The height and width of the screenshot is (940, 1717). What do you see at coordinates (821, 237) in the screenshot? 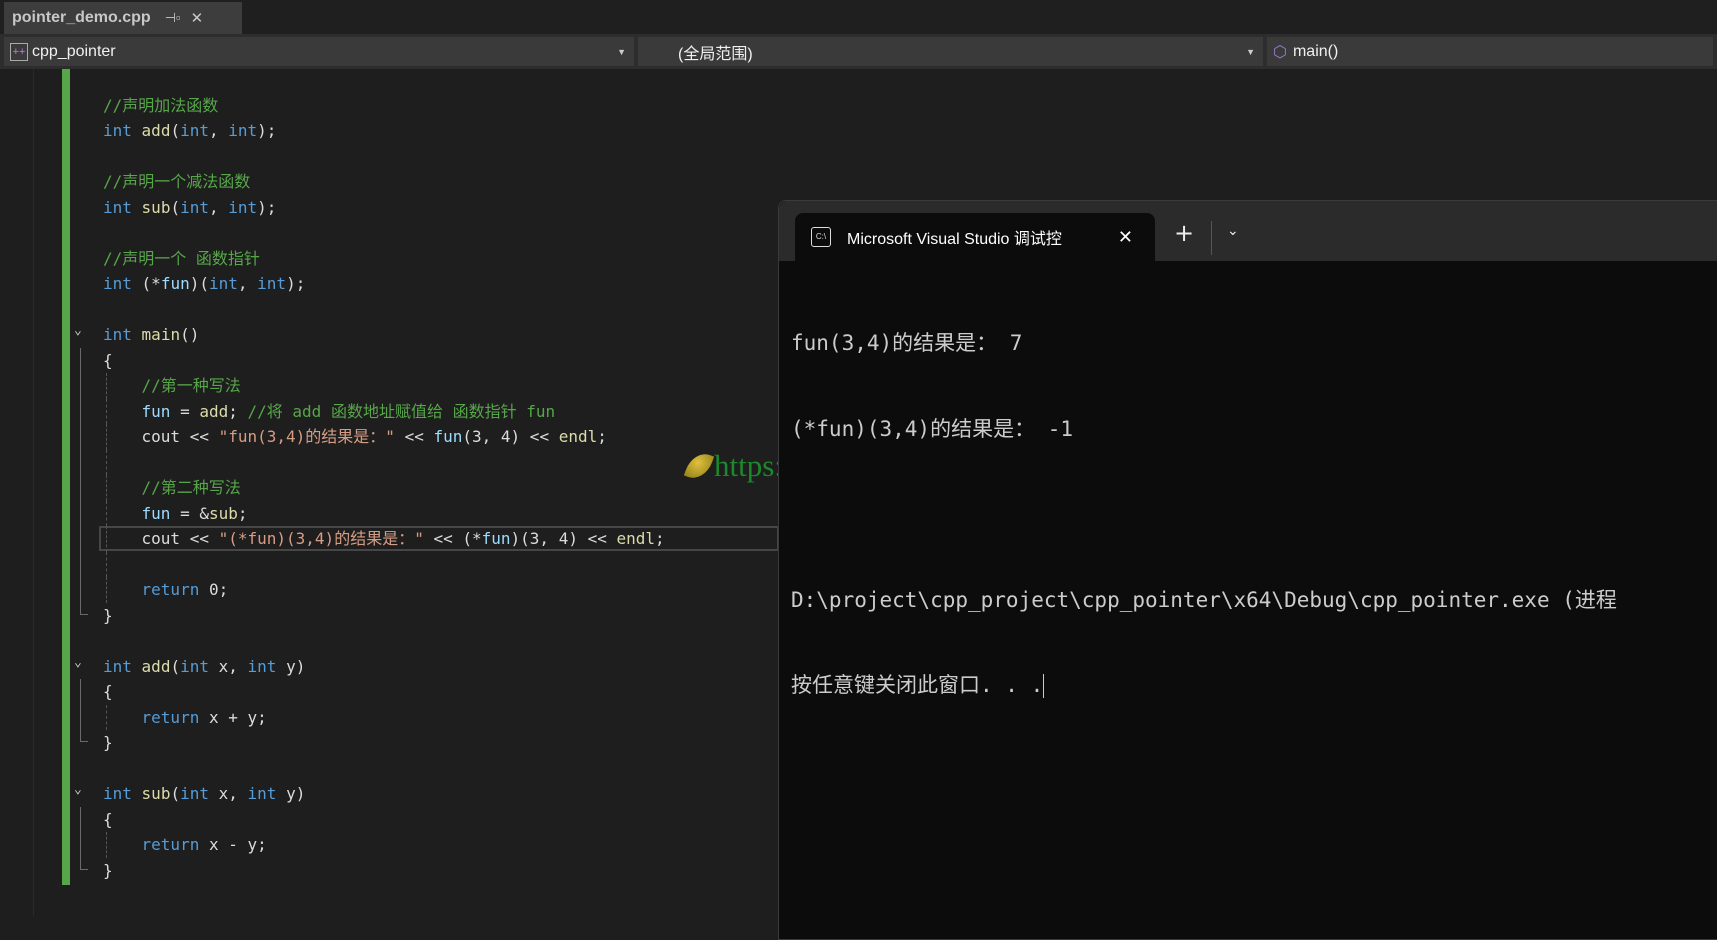
I see `terminal-icon: C:\` at bounding box center [821, 237].